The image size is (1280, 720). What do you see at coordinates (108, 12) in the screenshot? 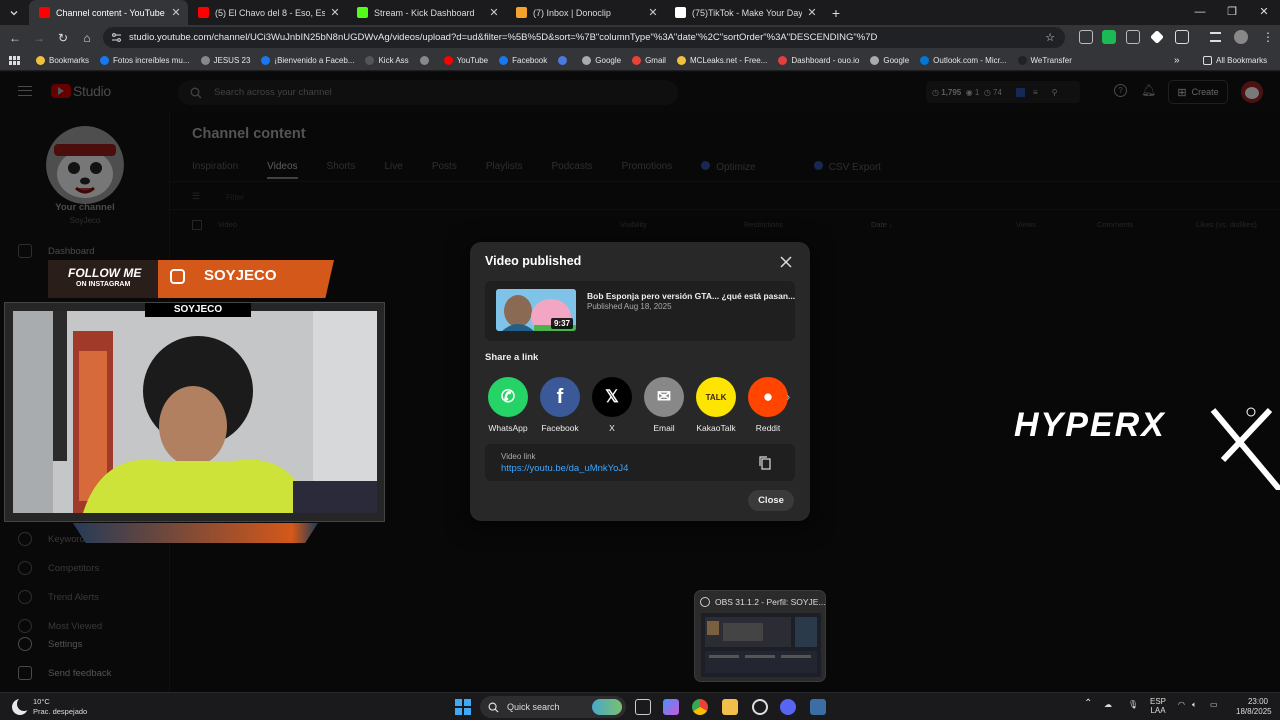
I see `browser-tab: Channel content - YouTube Studio✕` at bounding box center [108, 12].